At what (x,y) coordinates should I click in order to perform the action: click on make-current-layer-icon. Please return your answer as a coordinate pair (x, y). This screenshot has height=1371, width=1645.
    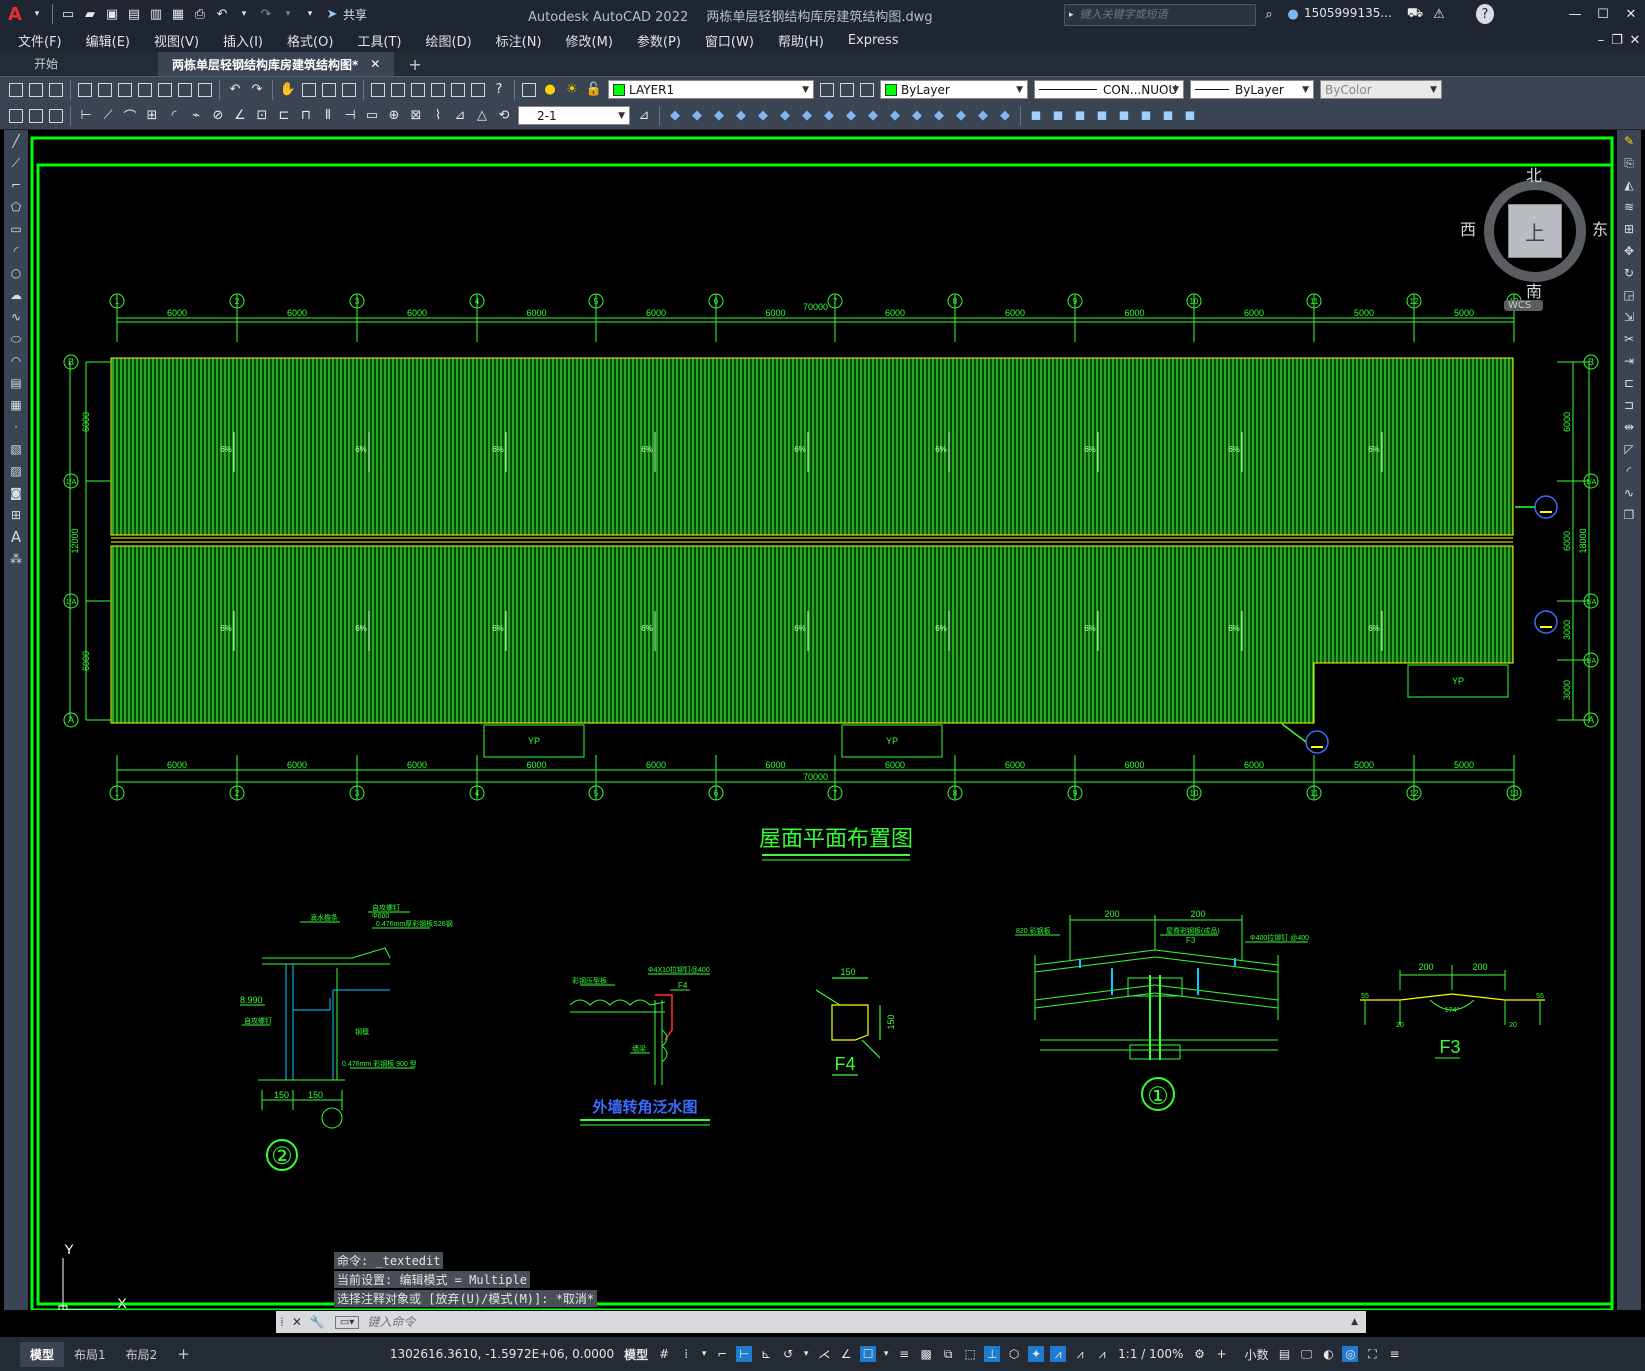
    Looking at the image, I should click on (827, 89).